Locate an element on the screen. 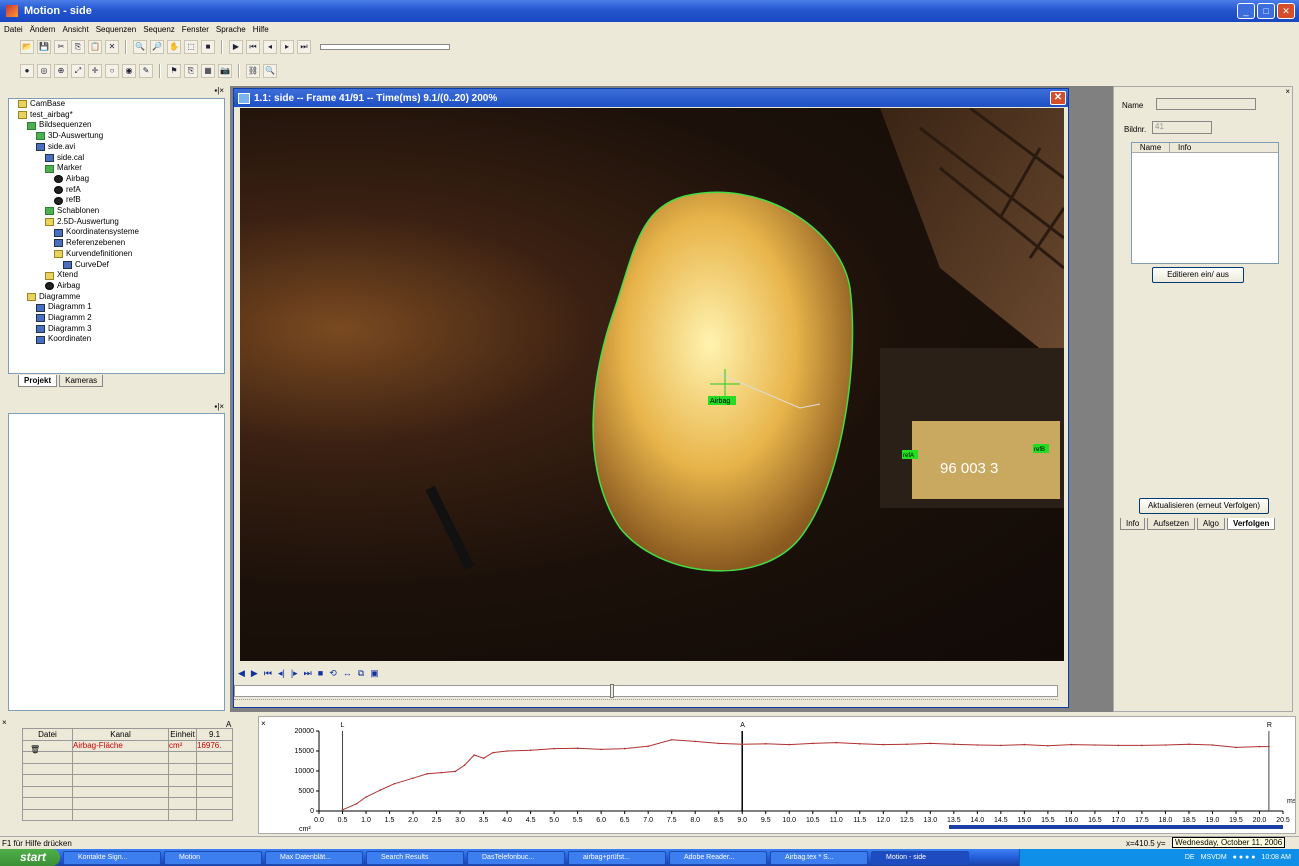 This screenshot has width=1299, height=866. tree-item: refA is located at coordinates (116, 190).